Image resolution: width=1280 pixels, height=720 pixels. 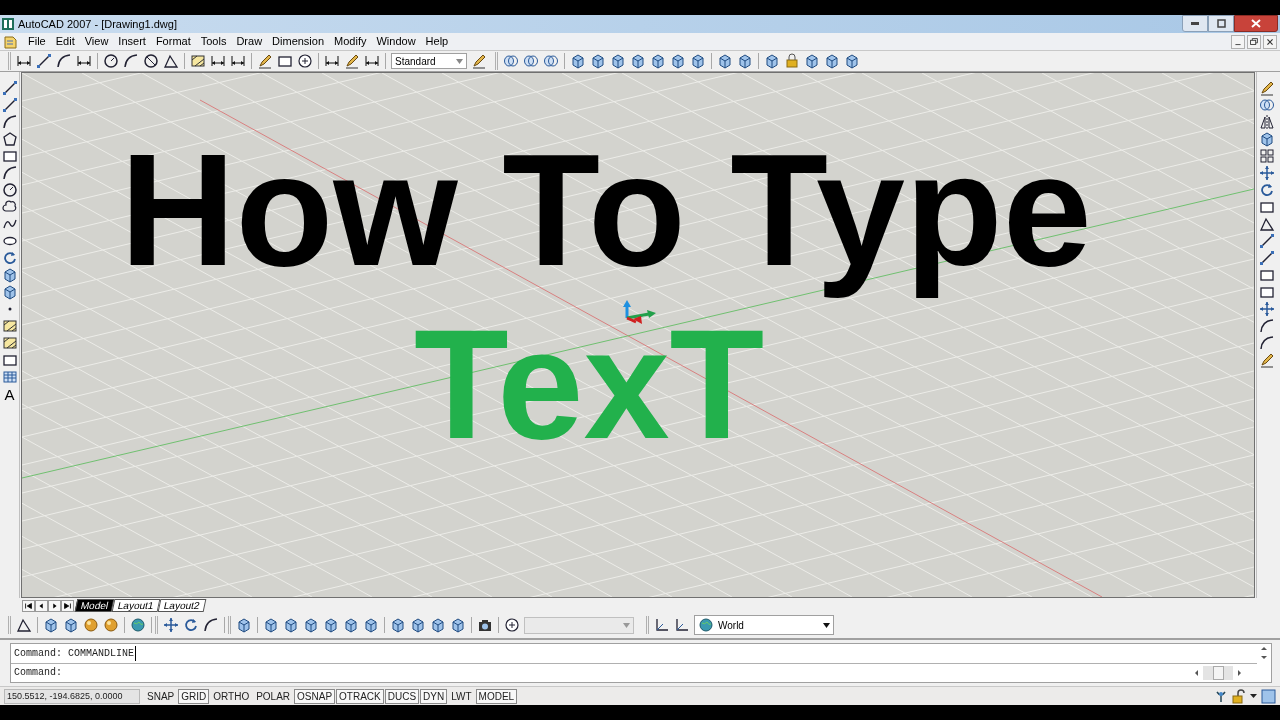 What do you see at coordinates (315, 696) in the screenshot?
I see `status-toggle: OSNAP` at bounding box center [315, 696].